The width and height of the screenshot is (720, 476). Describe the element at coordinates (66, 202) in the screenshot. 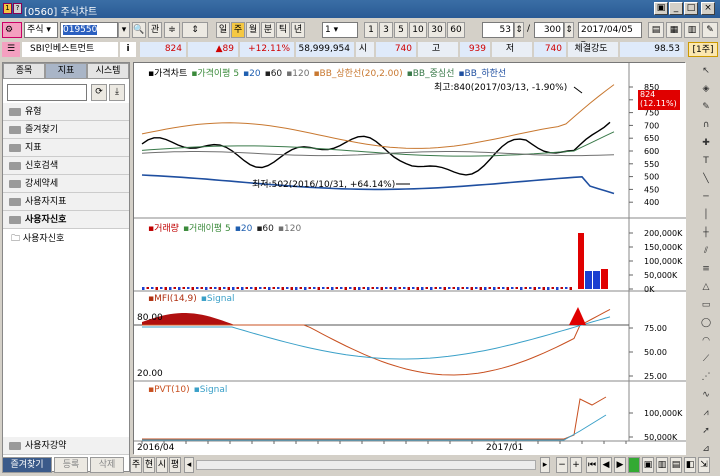

I see `folder-user-indicators: 사용자지표` at that location.